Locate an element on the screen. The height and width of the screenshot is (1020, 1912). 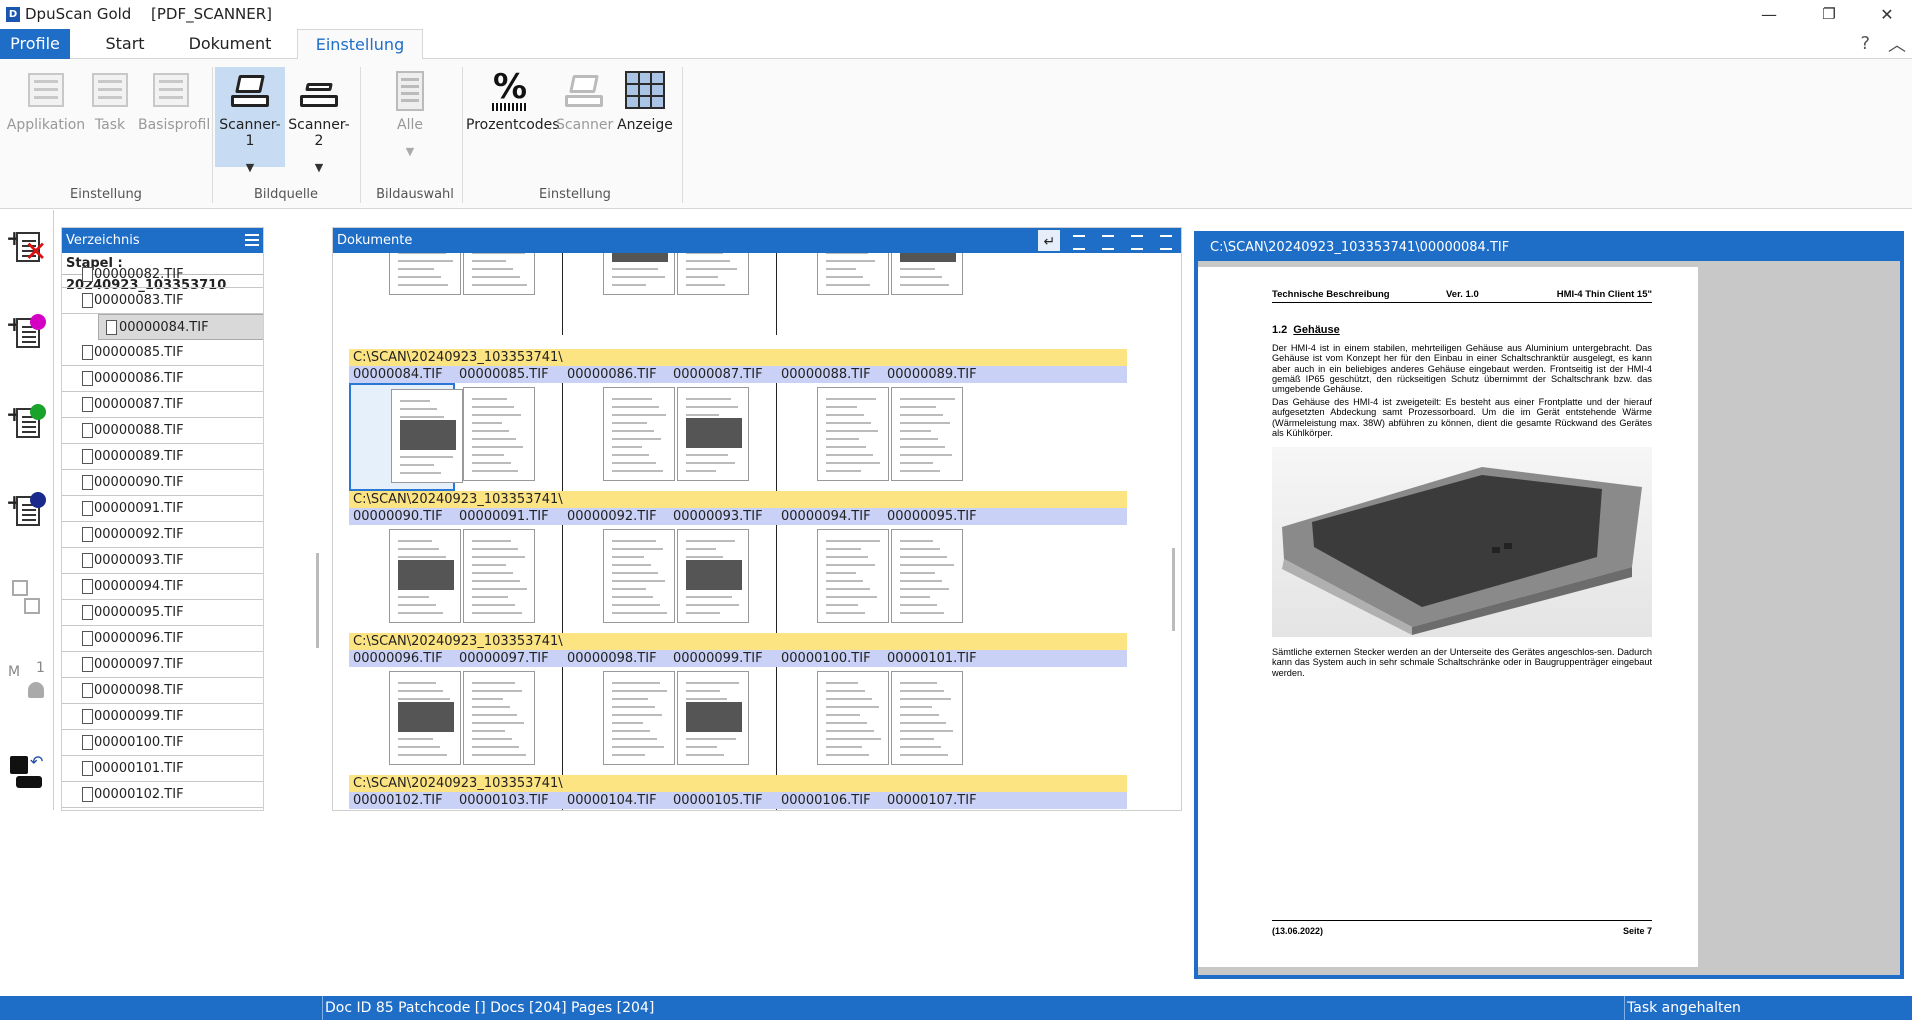
thumbnail-filename: 00000089.TIF is located at coordinates (930, 374).